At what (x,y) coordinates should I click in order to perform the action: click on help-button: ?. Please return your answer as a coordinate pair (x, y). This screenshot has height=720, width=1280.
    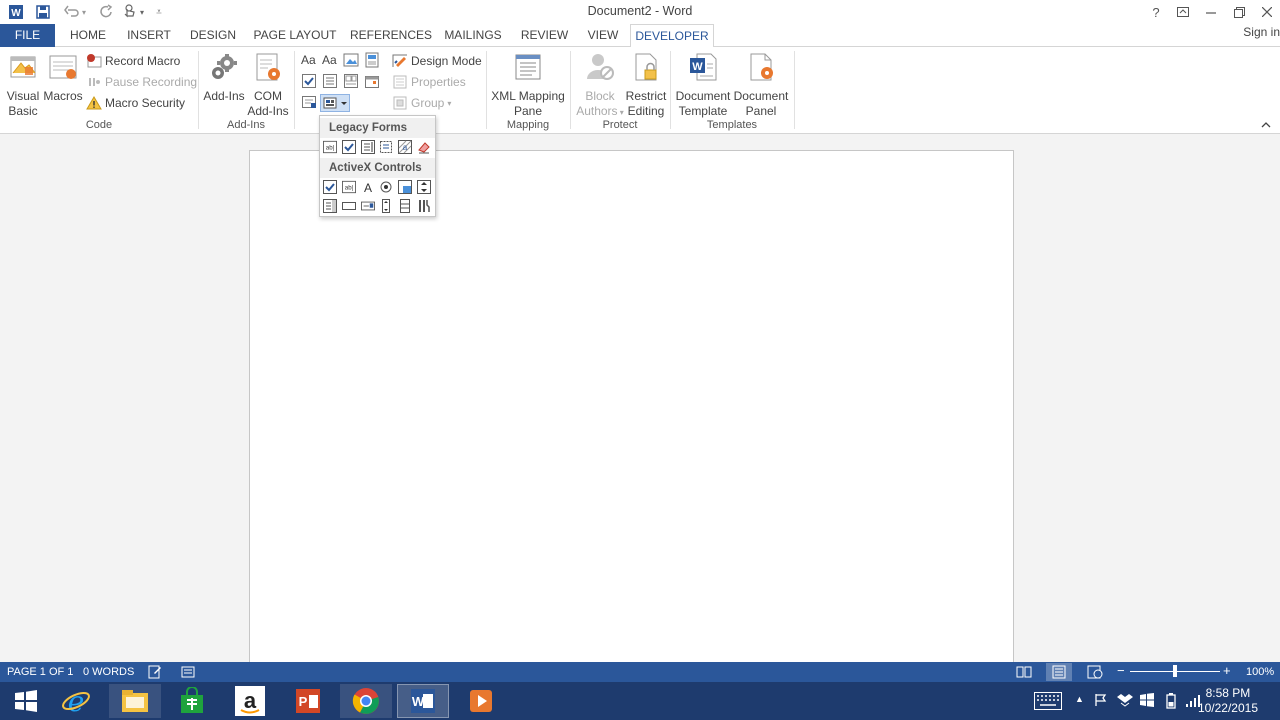
    Looking at the image, I should click on (1156, 12).